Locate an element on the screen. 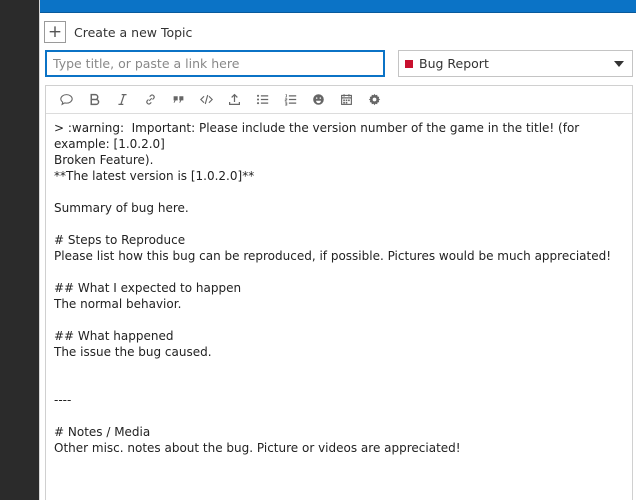  composer-top-bar is located at coordinates (338, 6).